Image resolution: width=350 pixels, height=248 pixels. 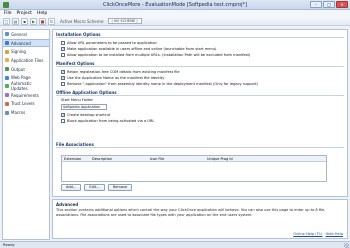 I want to click on sidebar-item-label: General, so click(x=19, y=34).